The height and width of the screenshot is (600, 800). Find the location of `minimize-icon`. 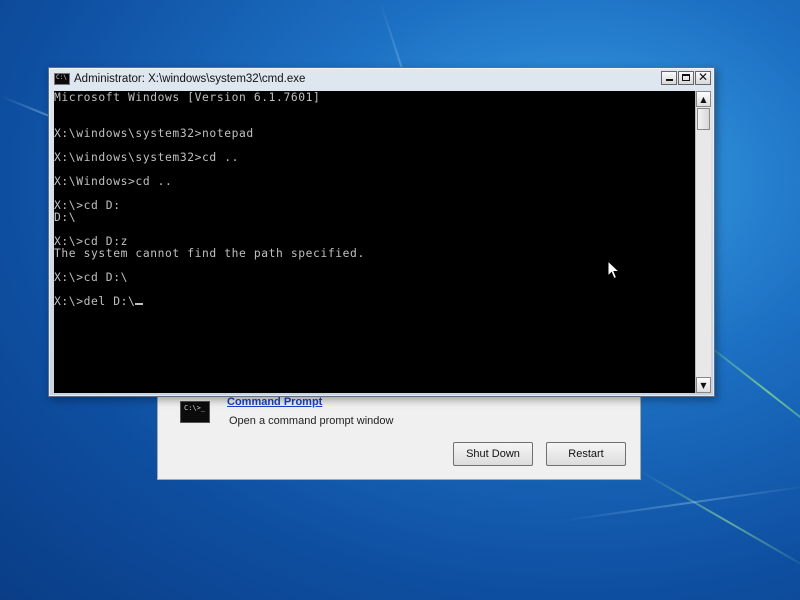

minimize-icon is located at coordinates (669, 80).